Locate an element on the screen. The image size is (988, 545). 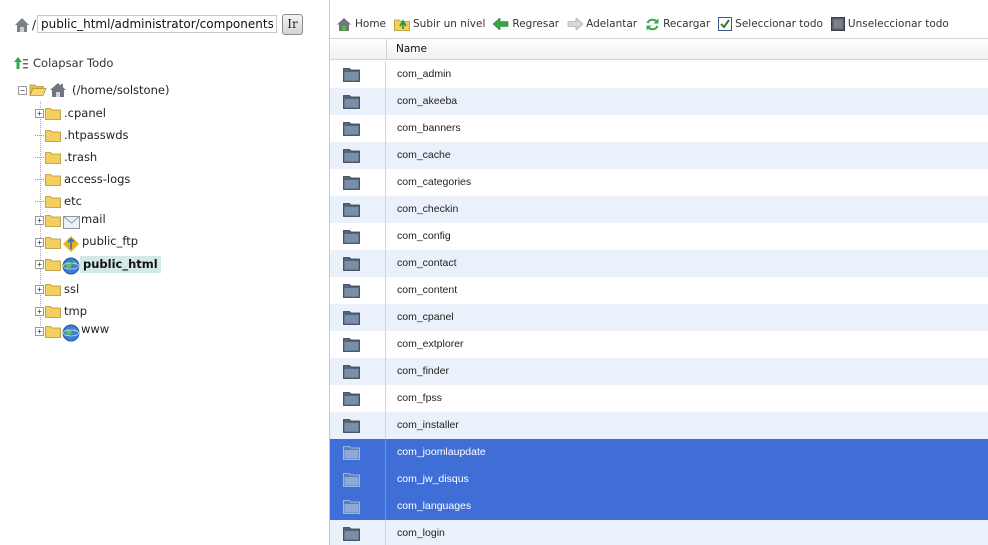
file-name: com_cache is located at coordinates (424, 155).